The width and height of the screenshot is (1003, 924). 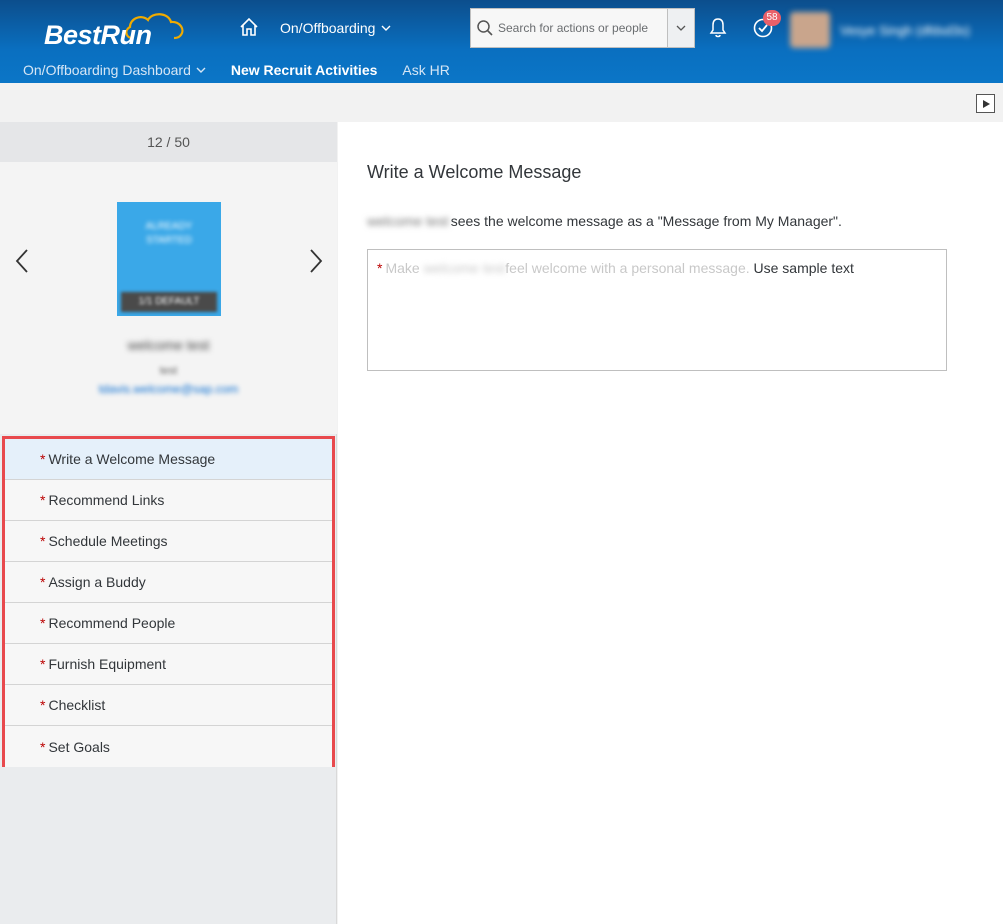 What do you see at coordinates (168, 582) in the screenshot?
I see `task-assign-buddy: * Assign a Buddy` at bounding box center [168, 582].